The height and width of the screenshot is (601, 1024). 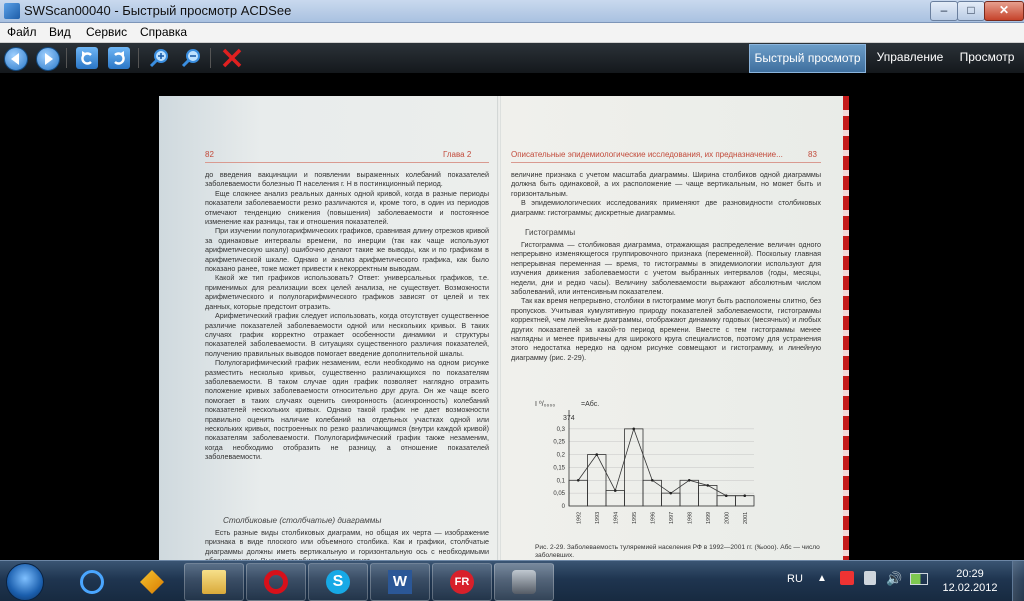 What do you see at coordinates (690, 518) in the screenshot?
I see `x-tick-label: 1998` at bounding box center [690, 518].